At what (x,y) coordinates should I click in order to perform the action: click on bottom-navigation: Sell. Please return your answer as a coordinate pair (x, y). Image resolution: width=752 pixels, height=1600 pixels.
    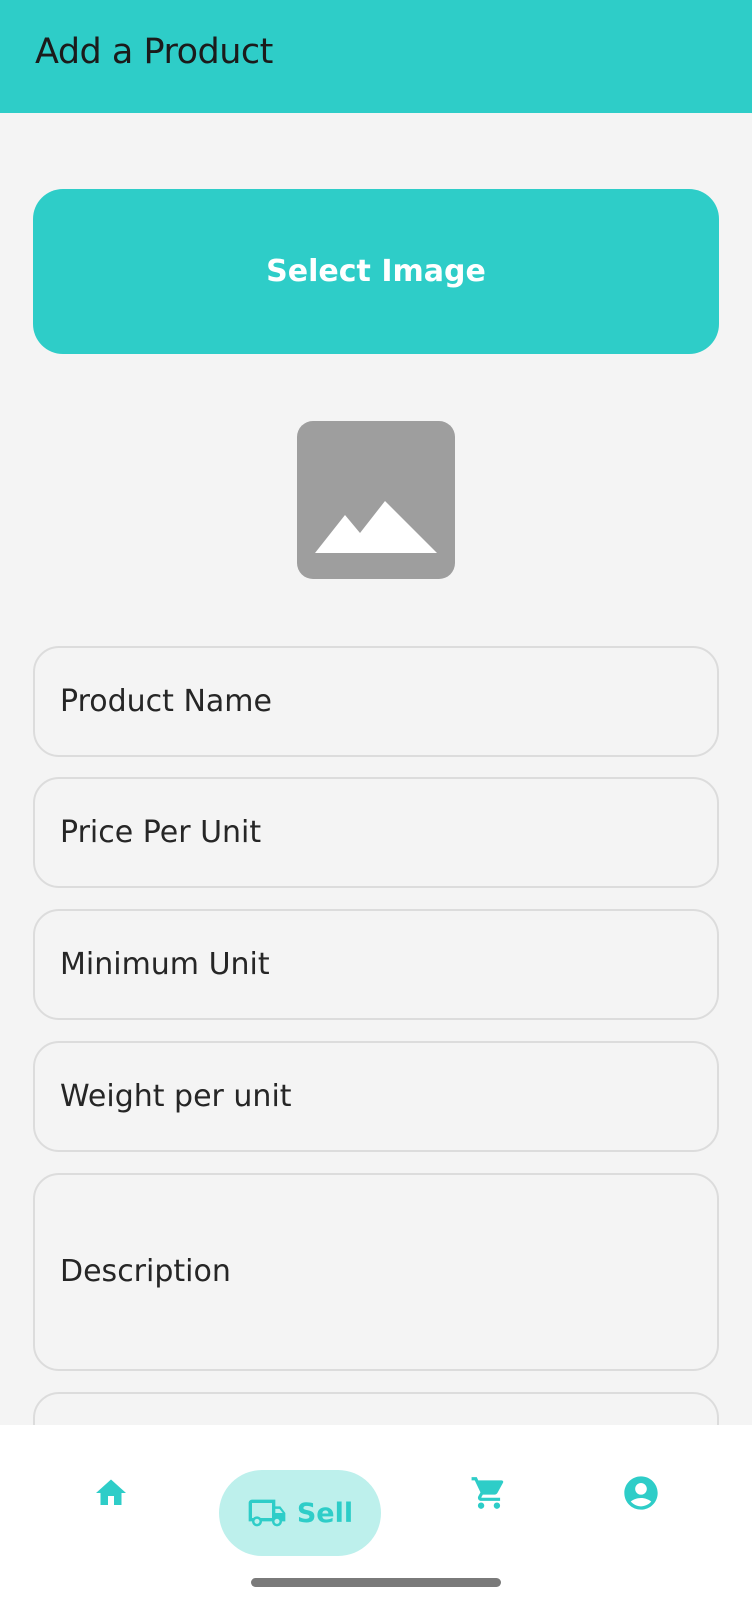
    Looking at the image, I should click on (376, 1512).